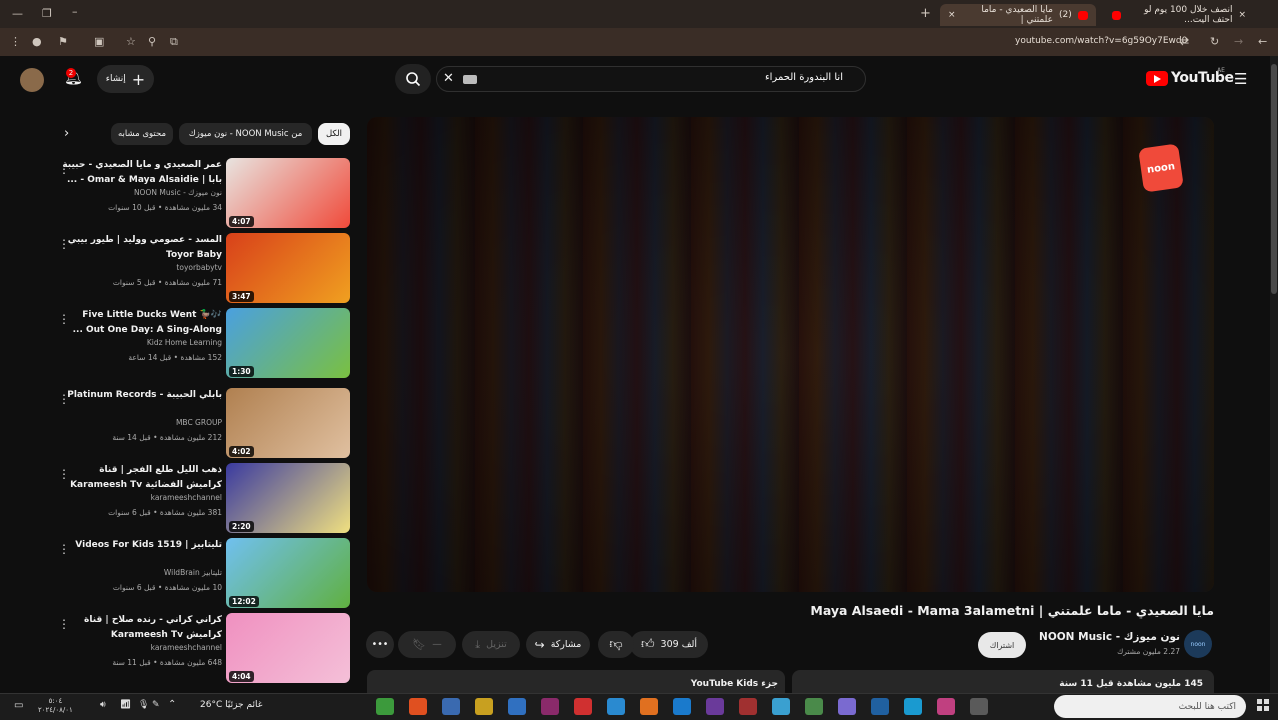 The width and height of the screenshot is (1278, 720). I want to click on weather-widget: 26°C غائم جزئيًا, so click(231, 705).